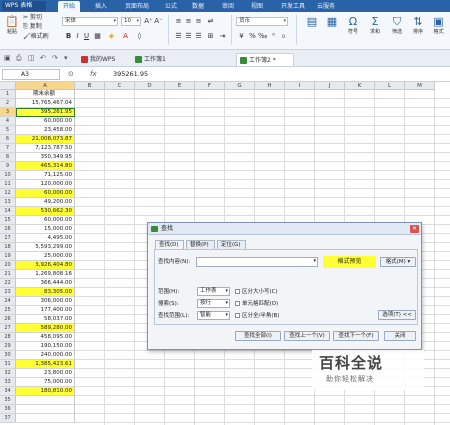  What do you see at coordinates (418, 25) in the screenshot?
I see `sort-button: ⇅ 排序` at bounding box center [418, 25].